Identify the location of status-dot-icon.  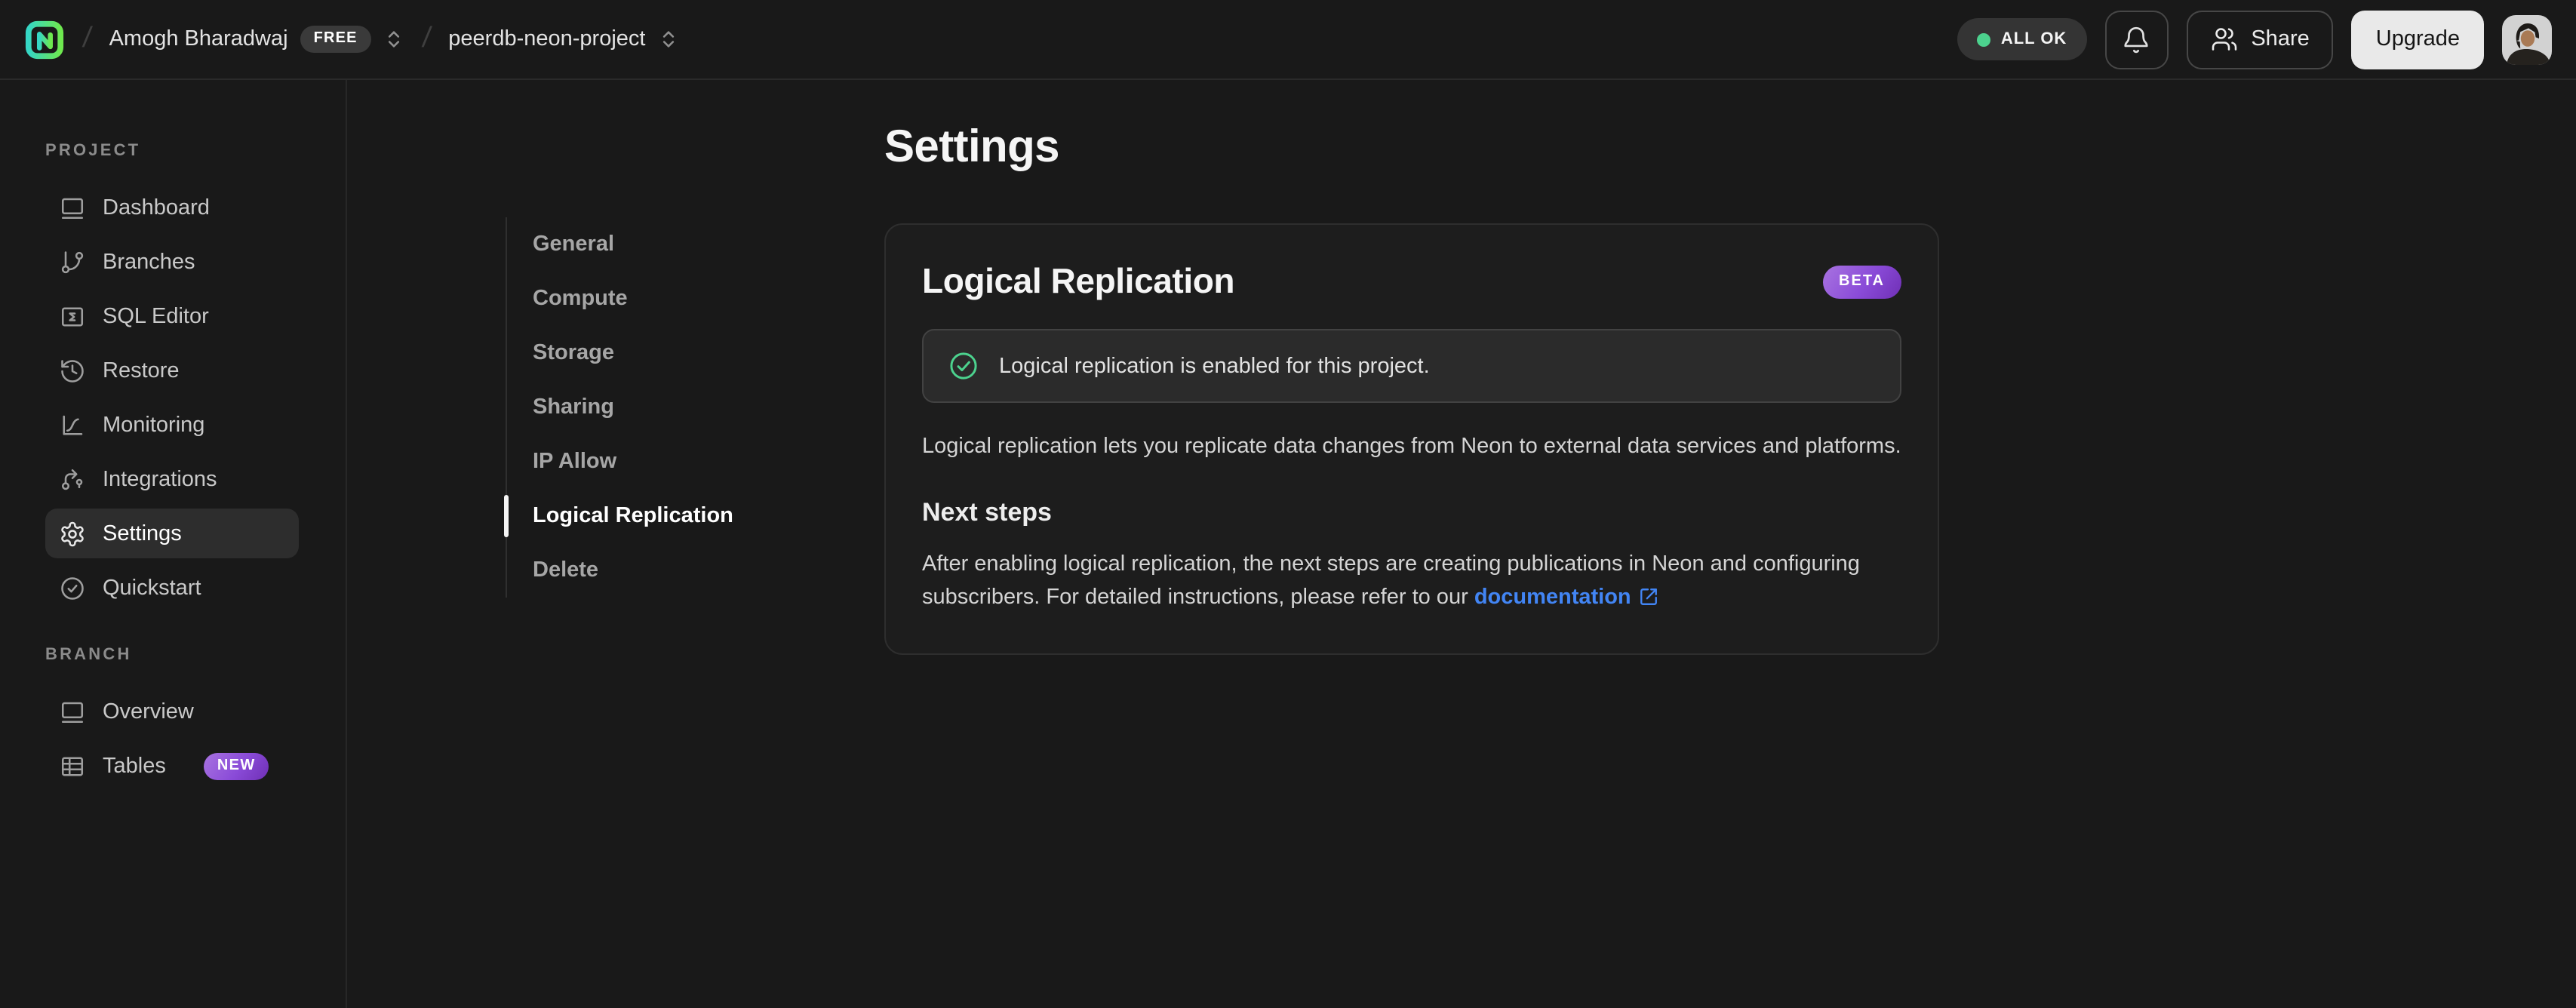
(1983, 39).